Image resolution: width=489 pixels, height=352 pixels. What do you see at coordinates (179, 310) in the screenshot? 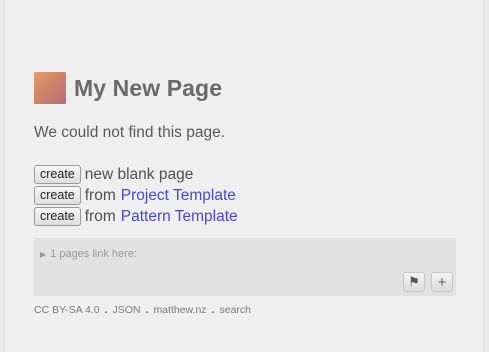
I see `site-link: matthew.nz` at bounding box center [179, 310].